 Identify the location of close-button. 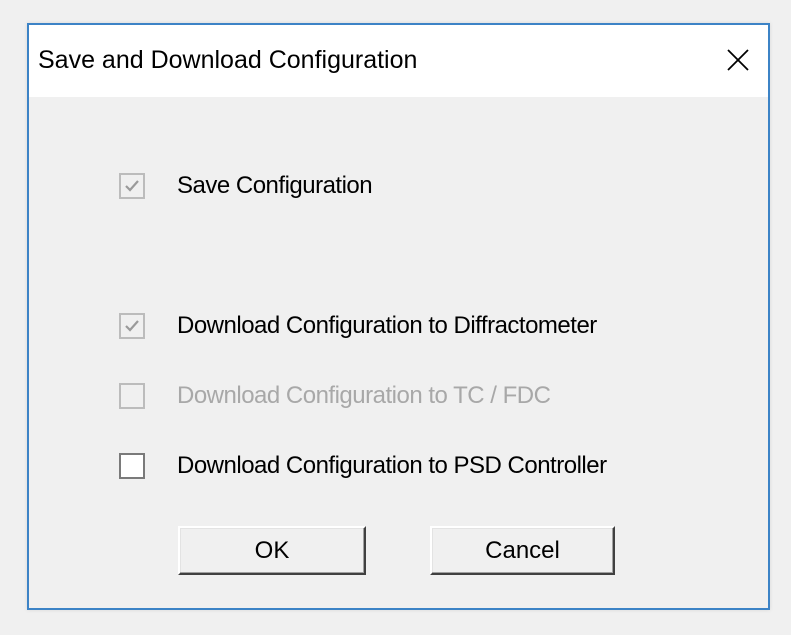
(738, 60).